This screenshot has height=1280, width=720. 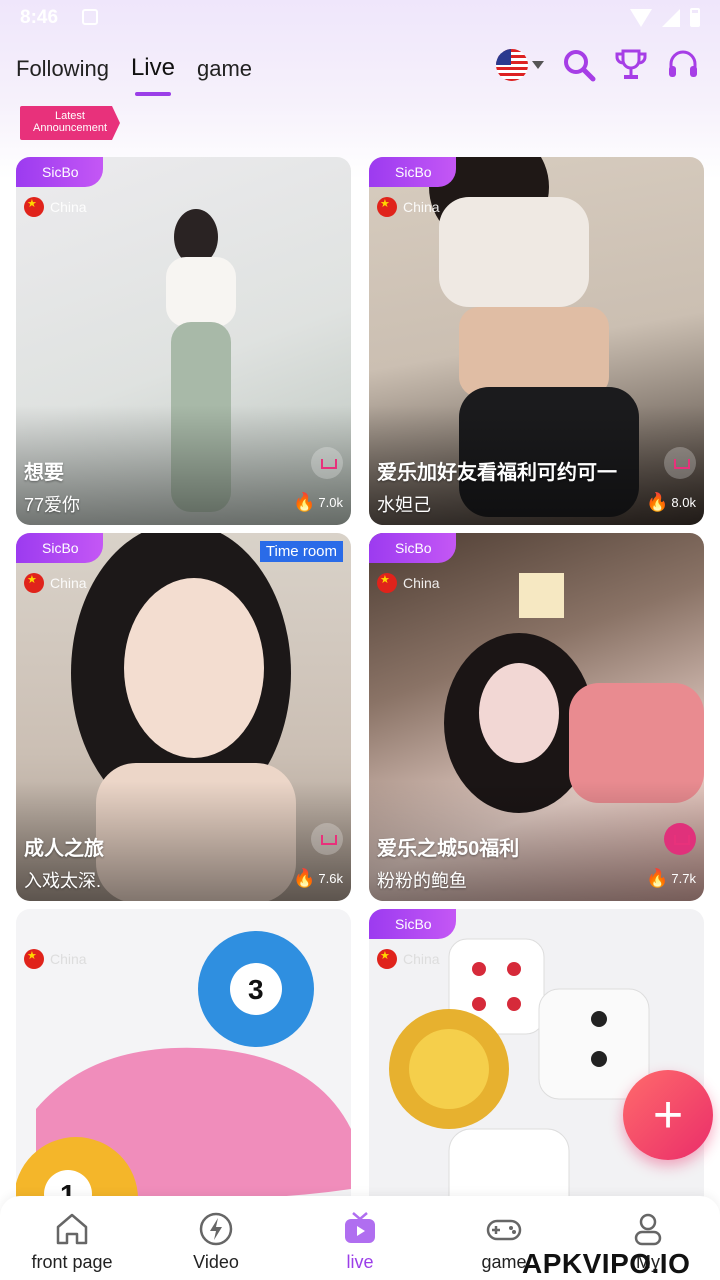 What do you see at coordinates (52, 505) in the screenshot?
I see `host-name: 77爱你` at bounding box center [52, 505].